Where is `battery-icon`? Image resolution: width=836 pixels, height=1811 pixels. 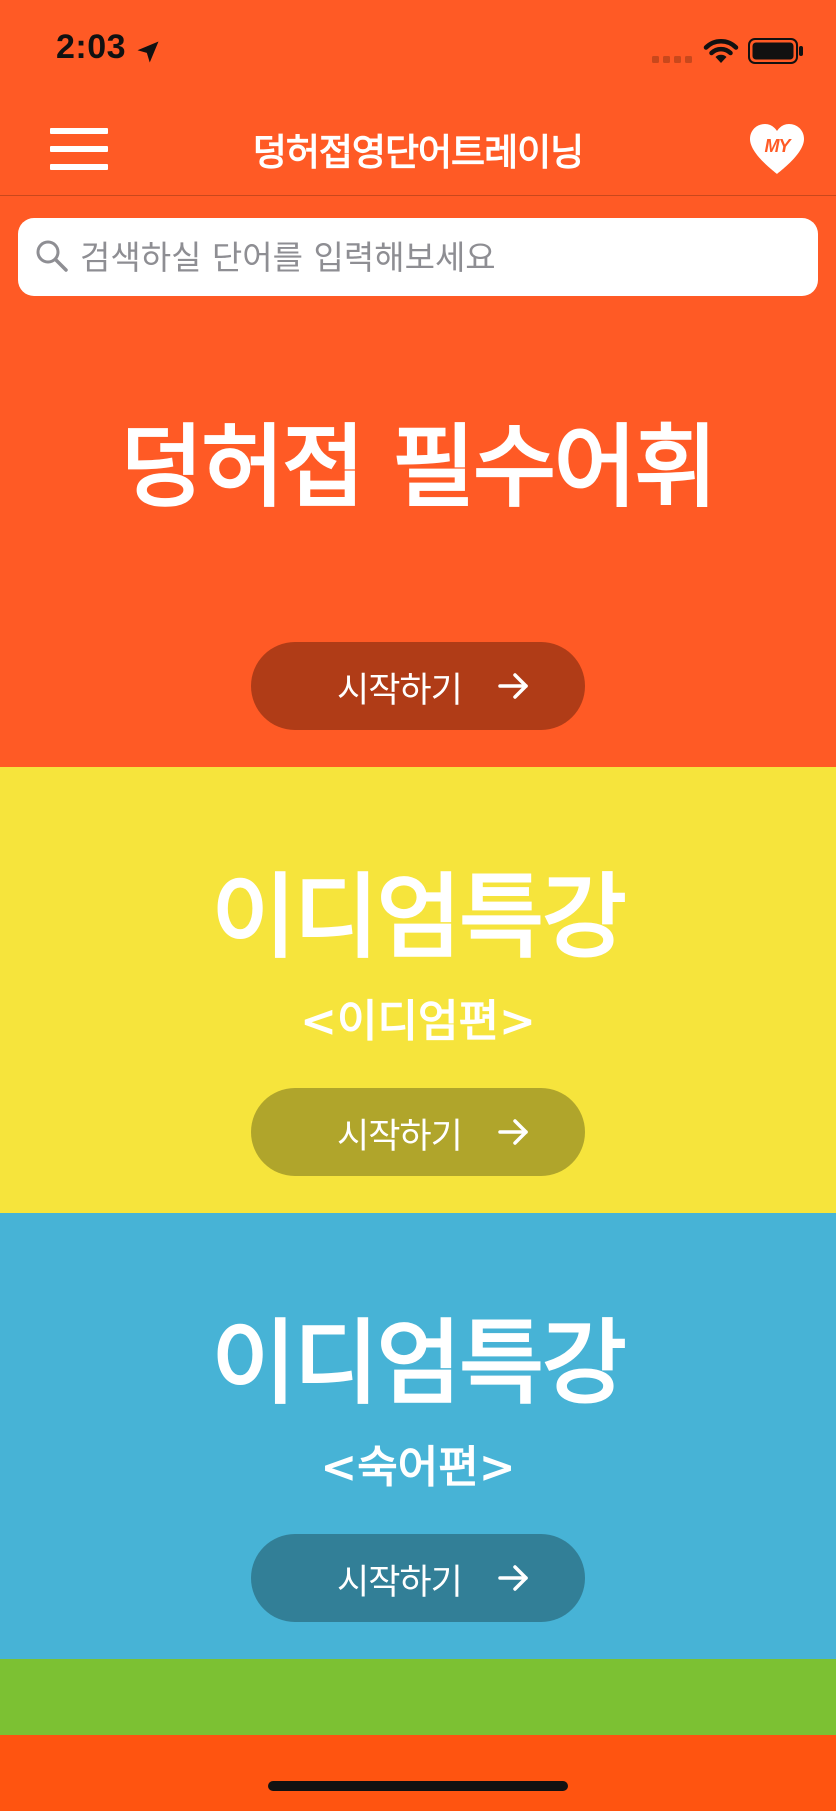
battery-icon is located at coordinates (775, 51).